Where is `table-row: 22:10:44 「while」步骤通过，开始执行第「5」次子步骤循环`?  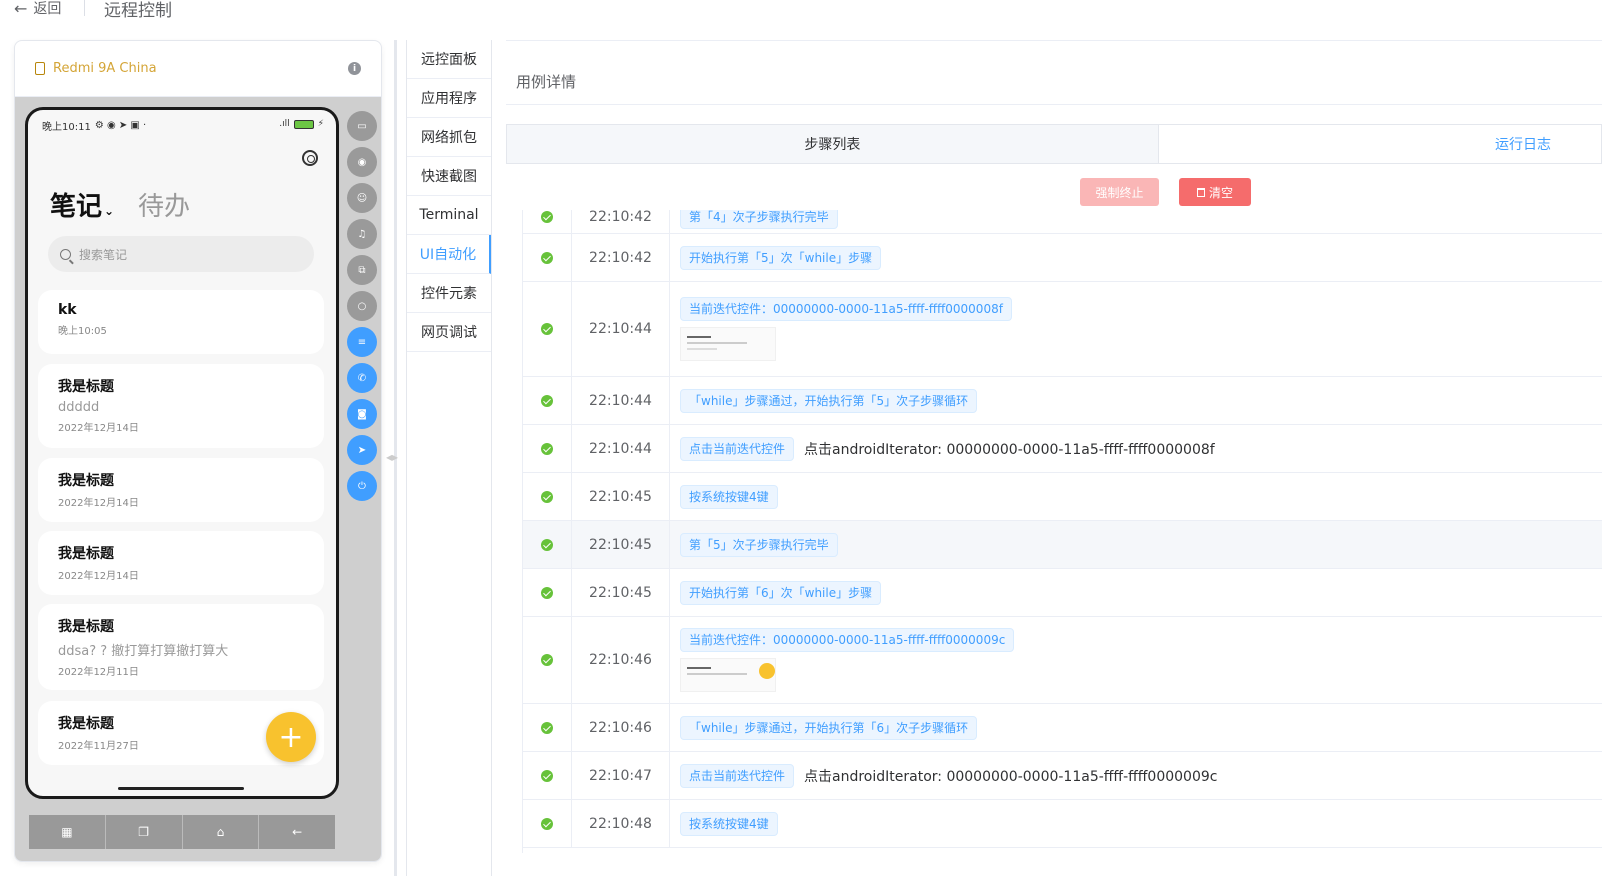 table-row: 22:10:44 「while」步骤通过，开始执行第「5」次子步骤循环 is located at coordinates (1062, 401).